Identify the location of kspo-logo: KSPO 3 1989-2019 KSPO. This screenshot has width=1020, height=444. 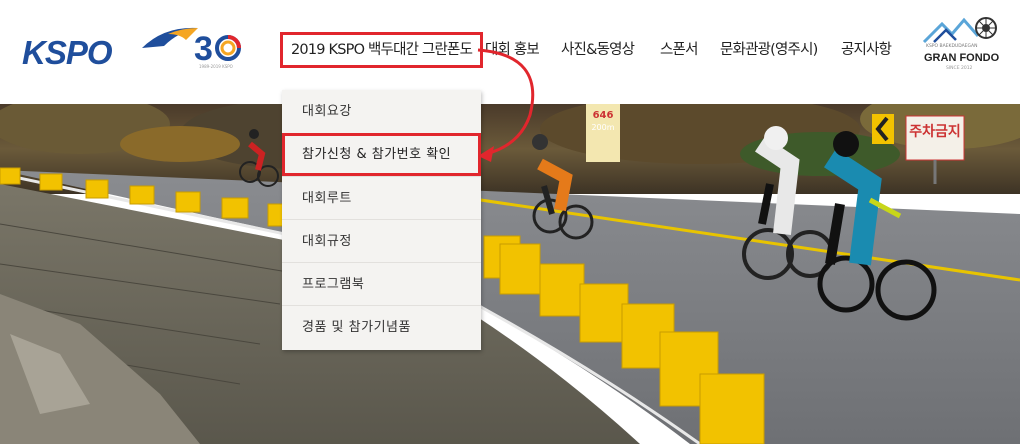
(132, 47).